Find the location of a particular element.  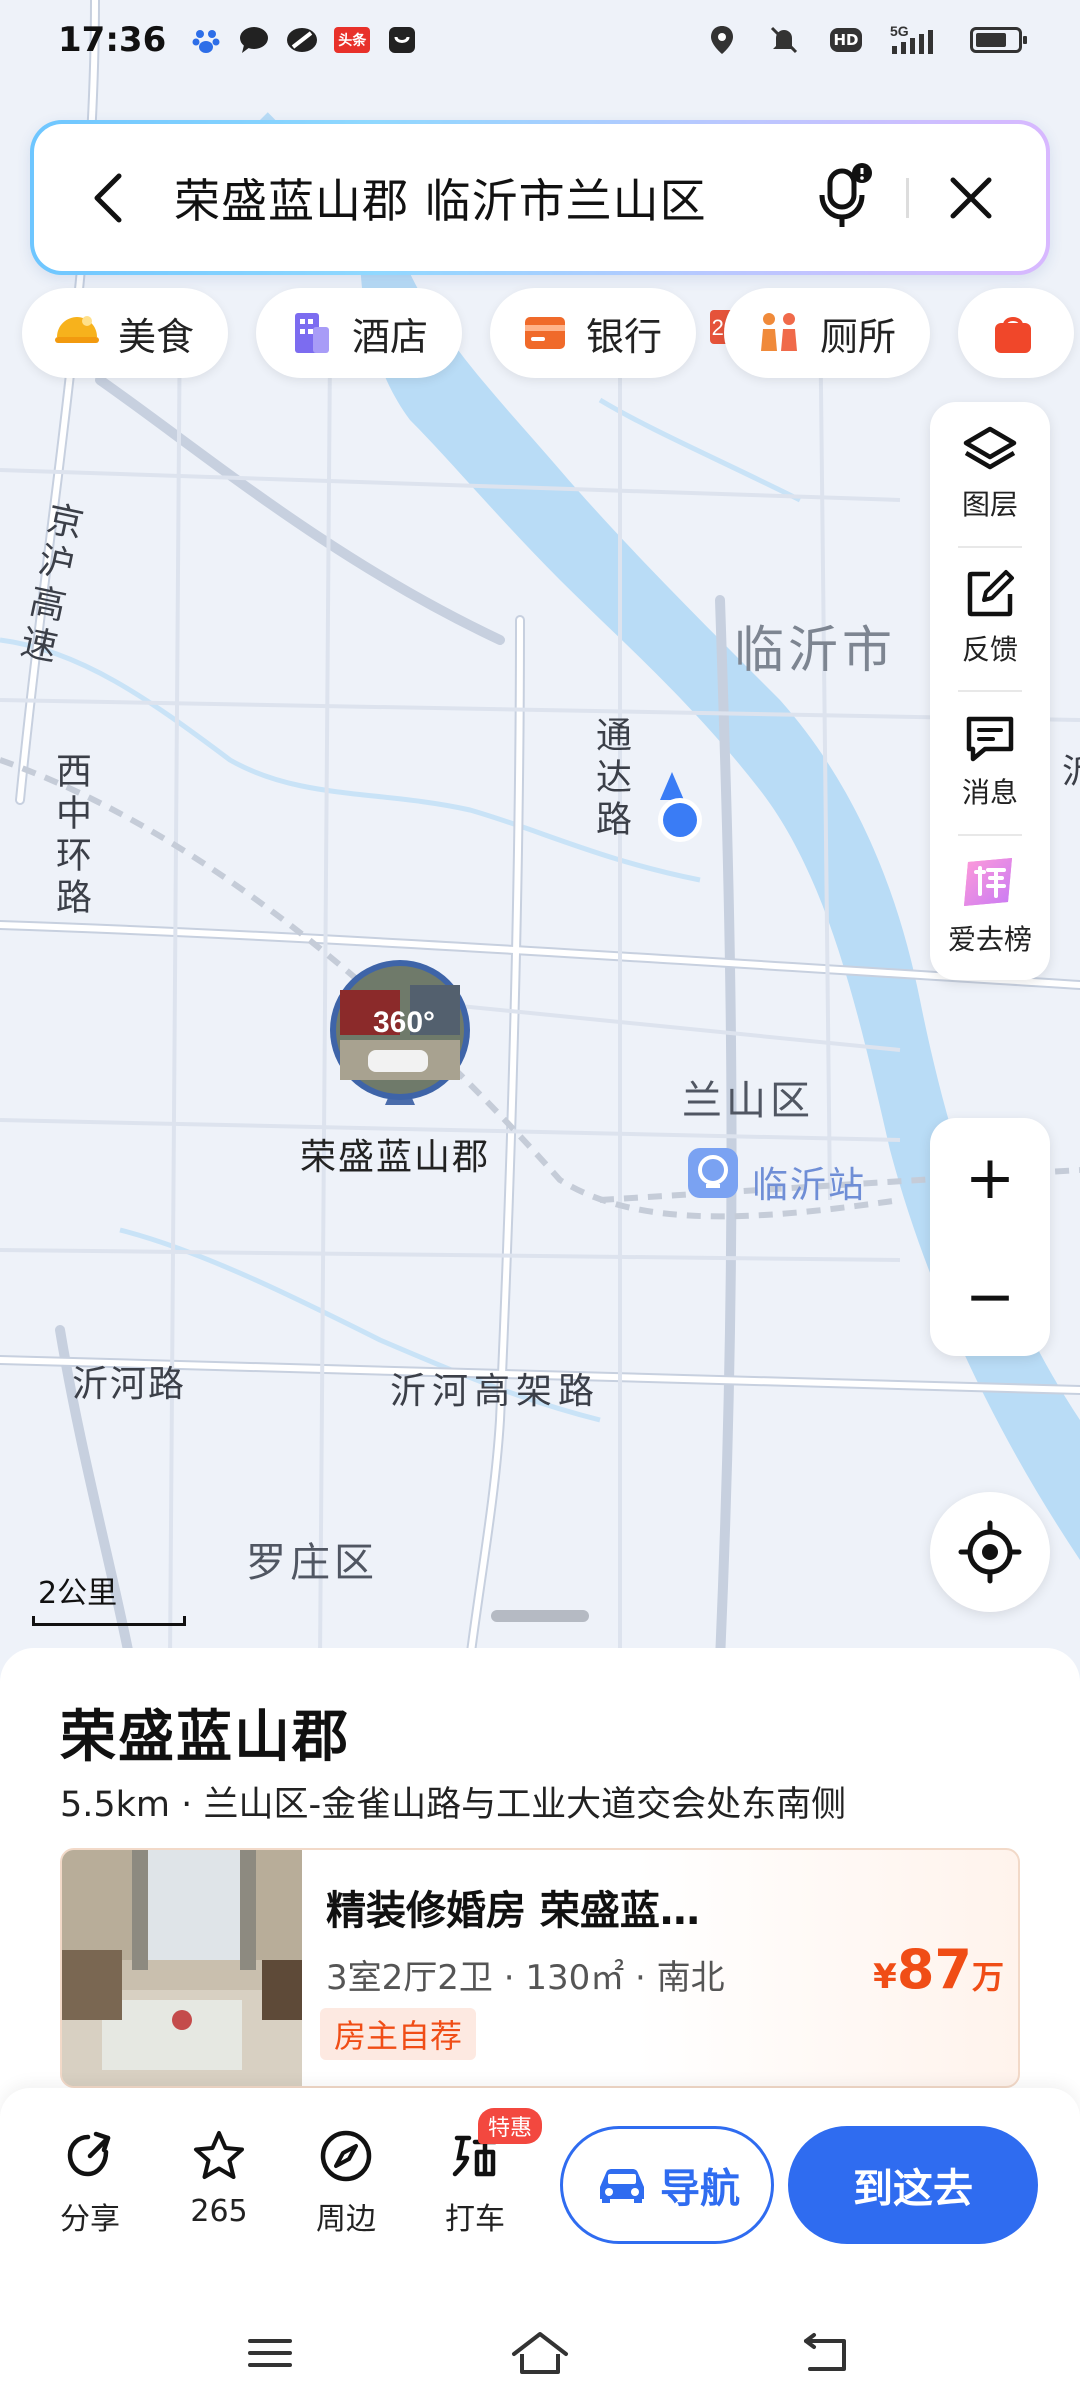

taxi-discount-badge: 特惠 is located at coordinates (510, 2126).